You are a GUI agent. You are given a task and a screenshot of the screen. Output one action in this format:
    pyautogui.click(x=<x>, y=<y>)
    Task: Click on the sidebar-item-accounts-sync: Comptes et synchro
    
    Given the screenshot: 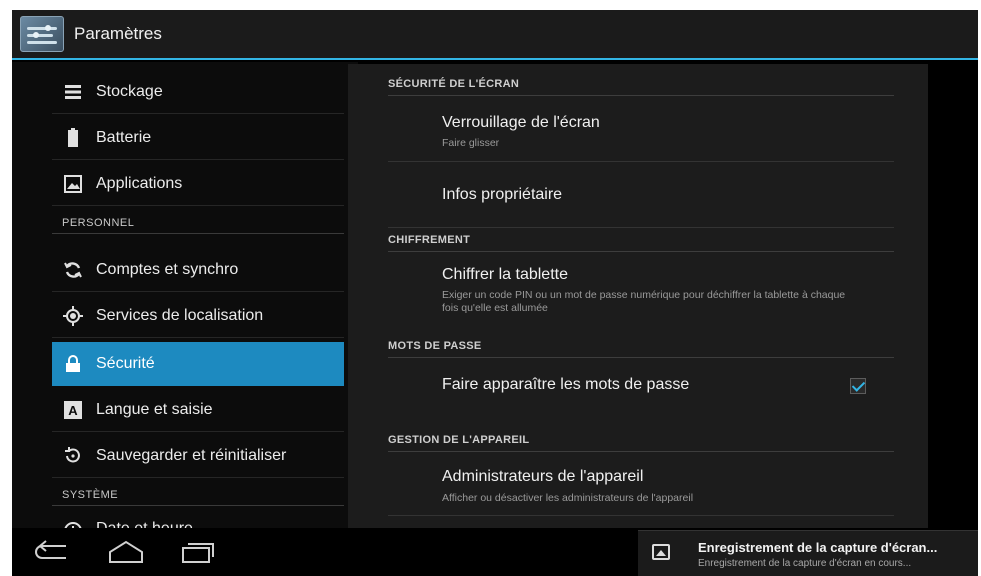 What is the action you would take?
    pyautogui.click(x=198, y=270)
    